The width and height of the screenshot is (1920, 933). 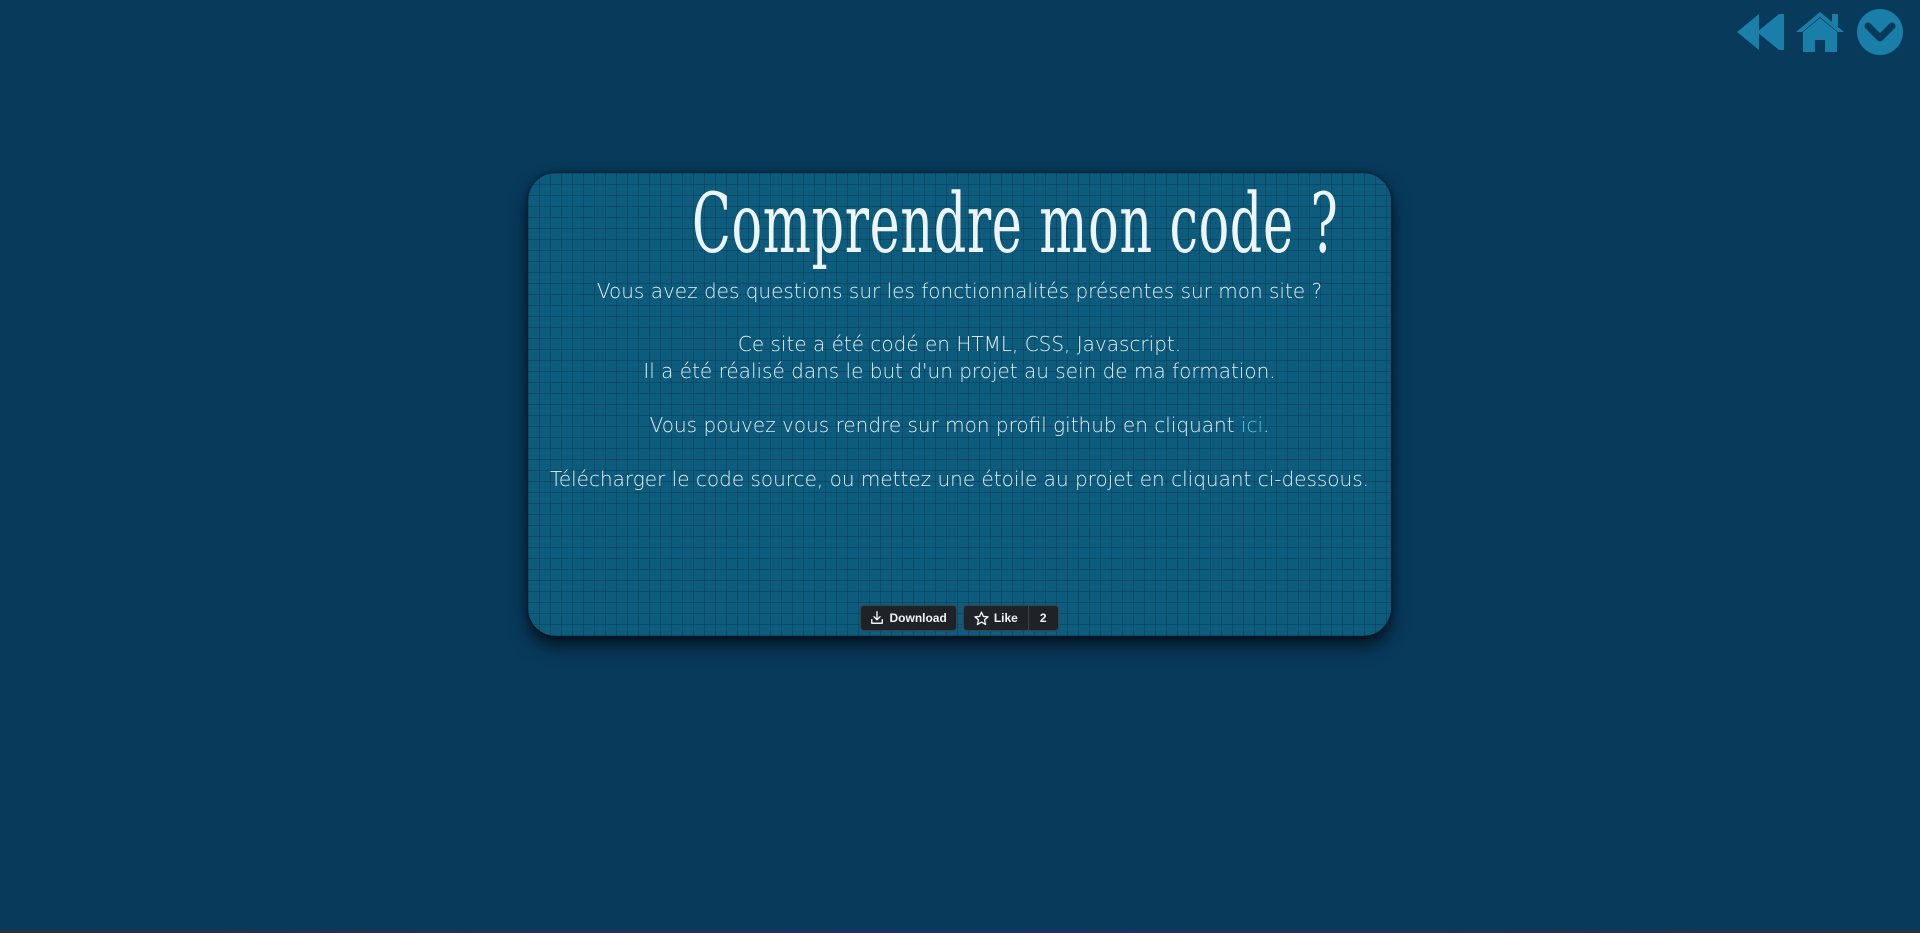 I want to click on star-icon, so click(x=981, y=618).